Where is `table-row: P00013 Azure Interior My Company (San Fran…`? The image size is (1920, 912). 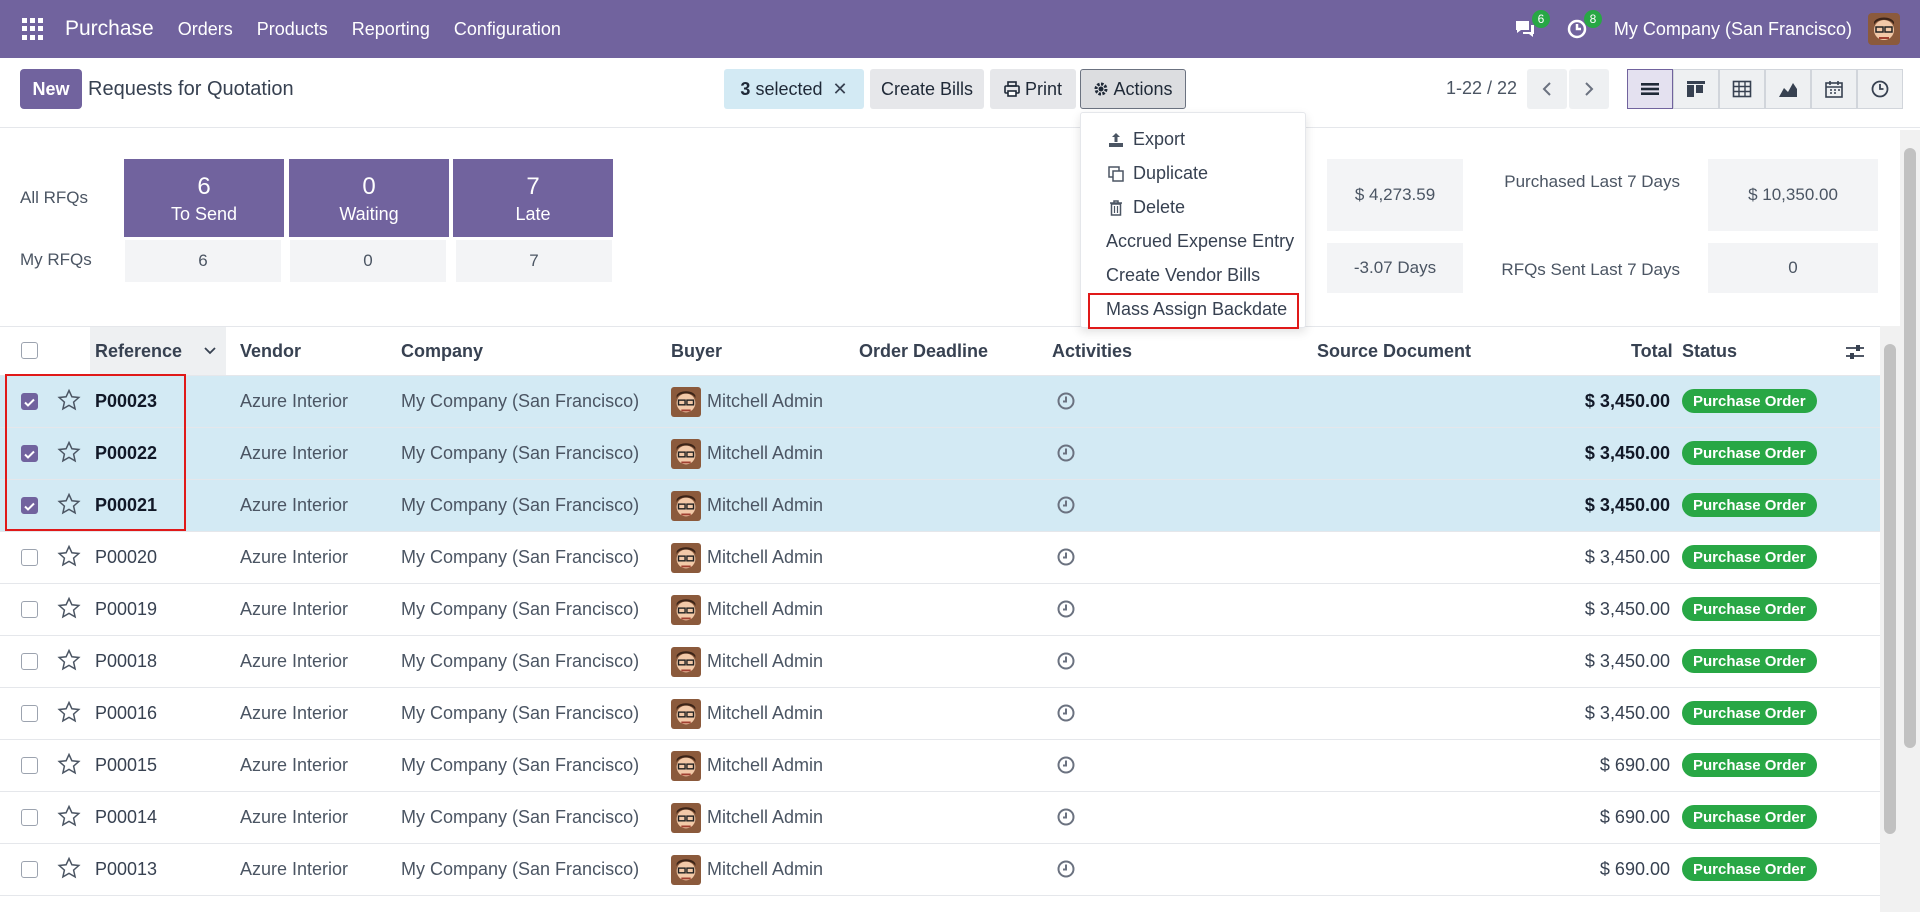 table-row: P00013 Azure Interior My Company (San Fran… is located at coordinates (940, 870).